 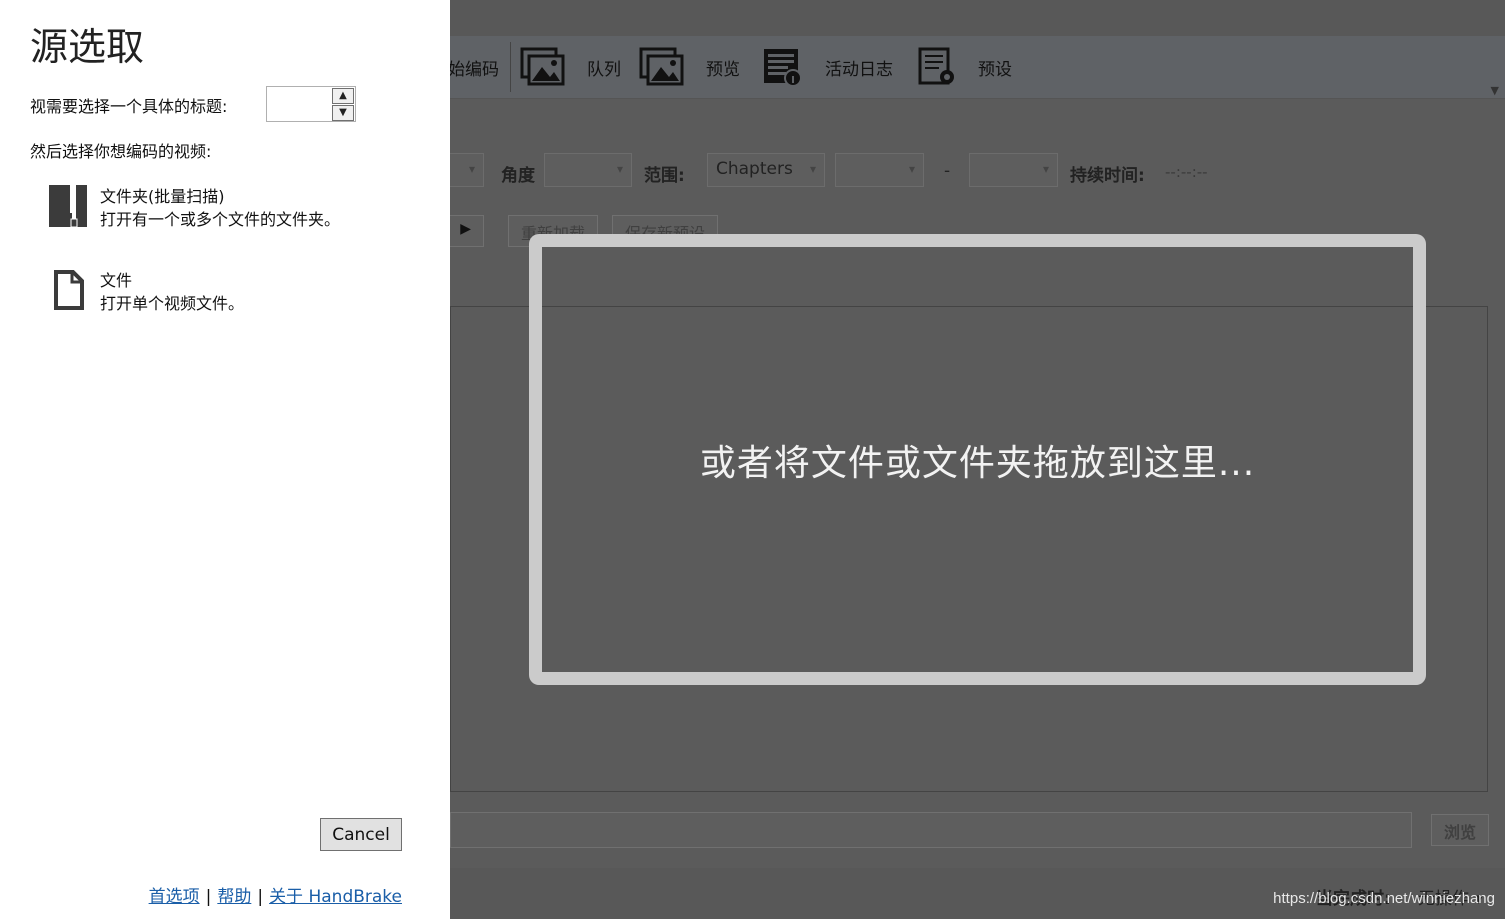 What do you see at coordinates (1186, 172) in the screenshot?
I see `duration-value: --:--:--` at bounding box center [1186, 172].